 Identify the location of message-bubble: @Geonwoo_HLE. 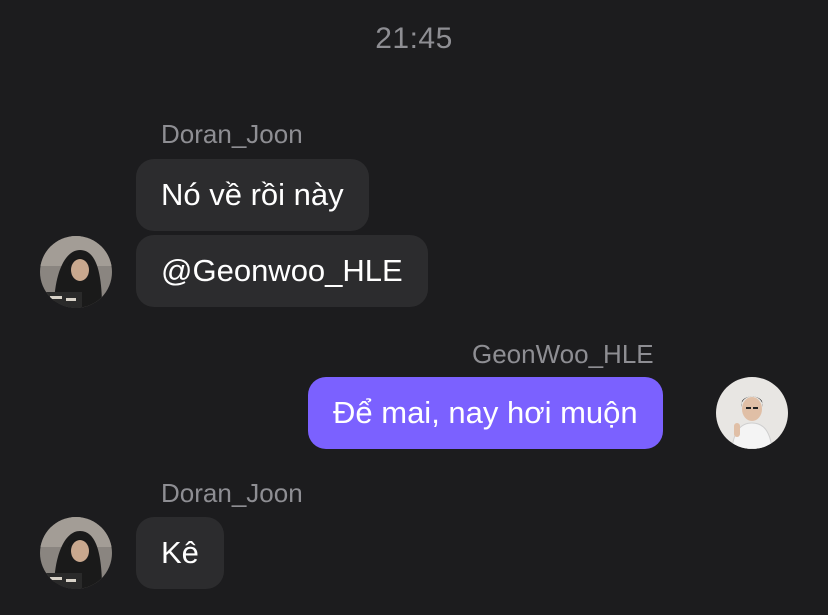
(282, 271).